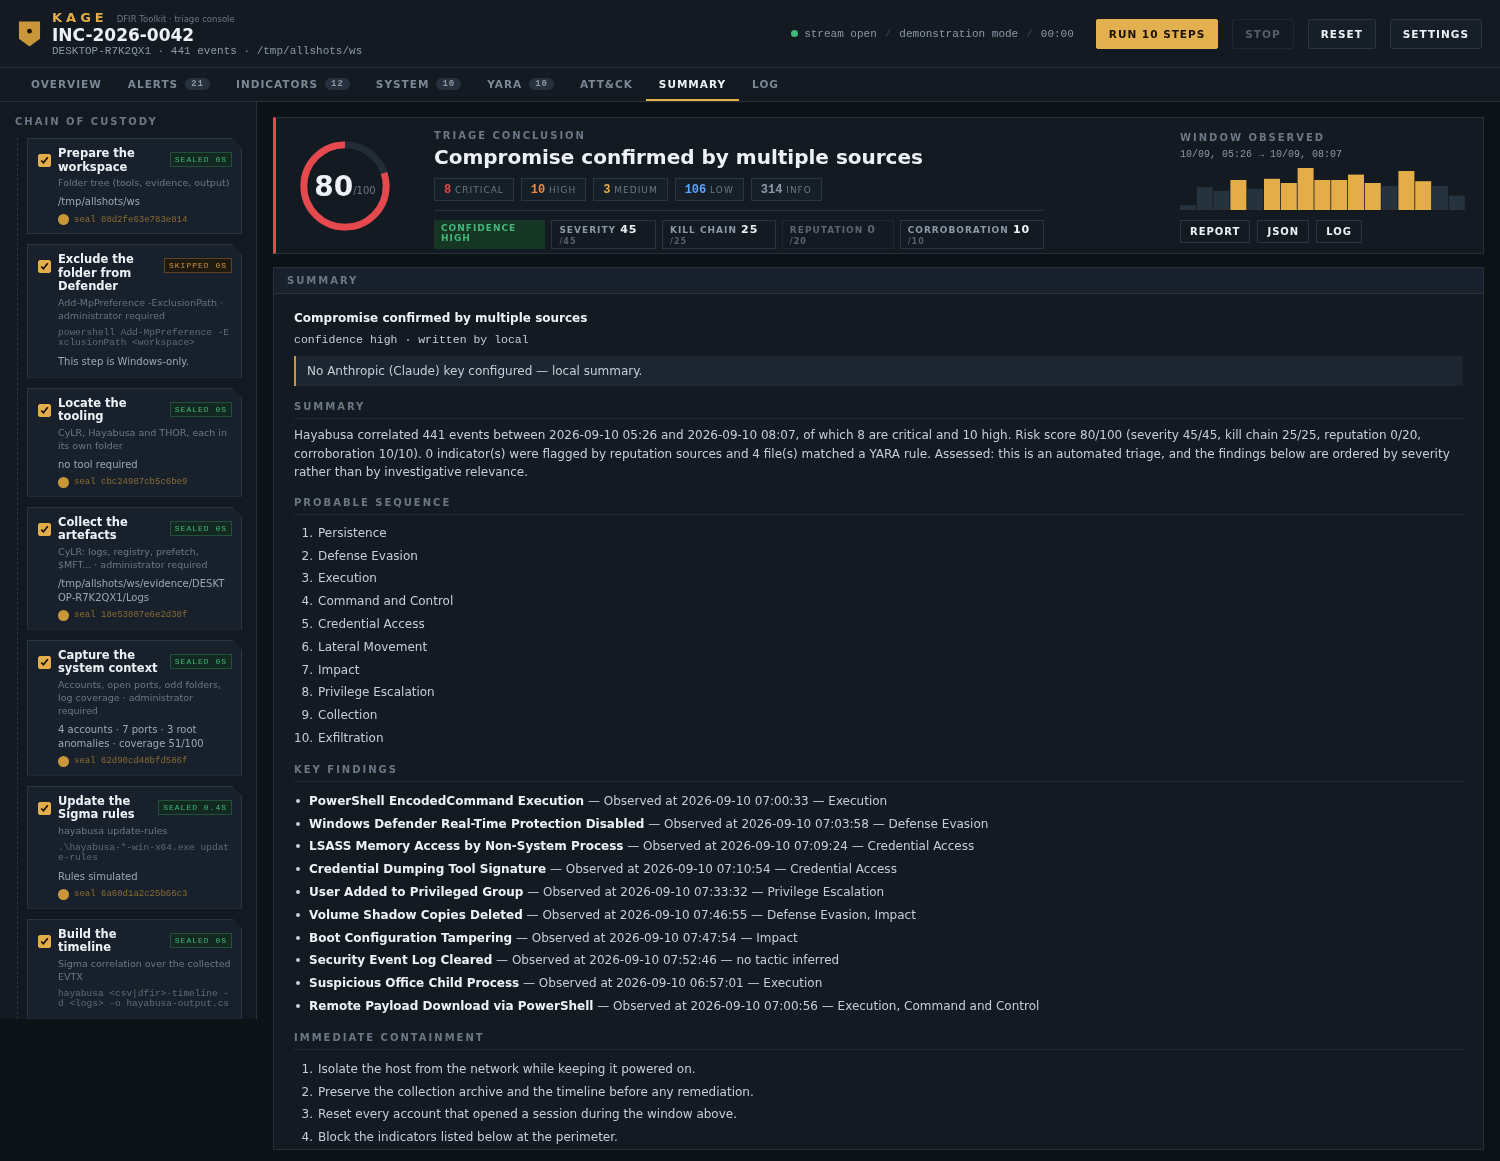  What do you see at coordinates (352, 532) in the screenshot?
I see `list-item: Persistence` at bounding box center [352, 532].